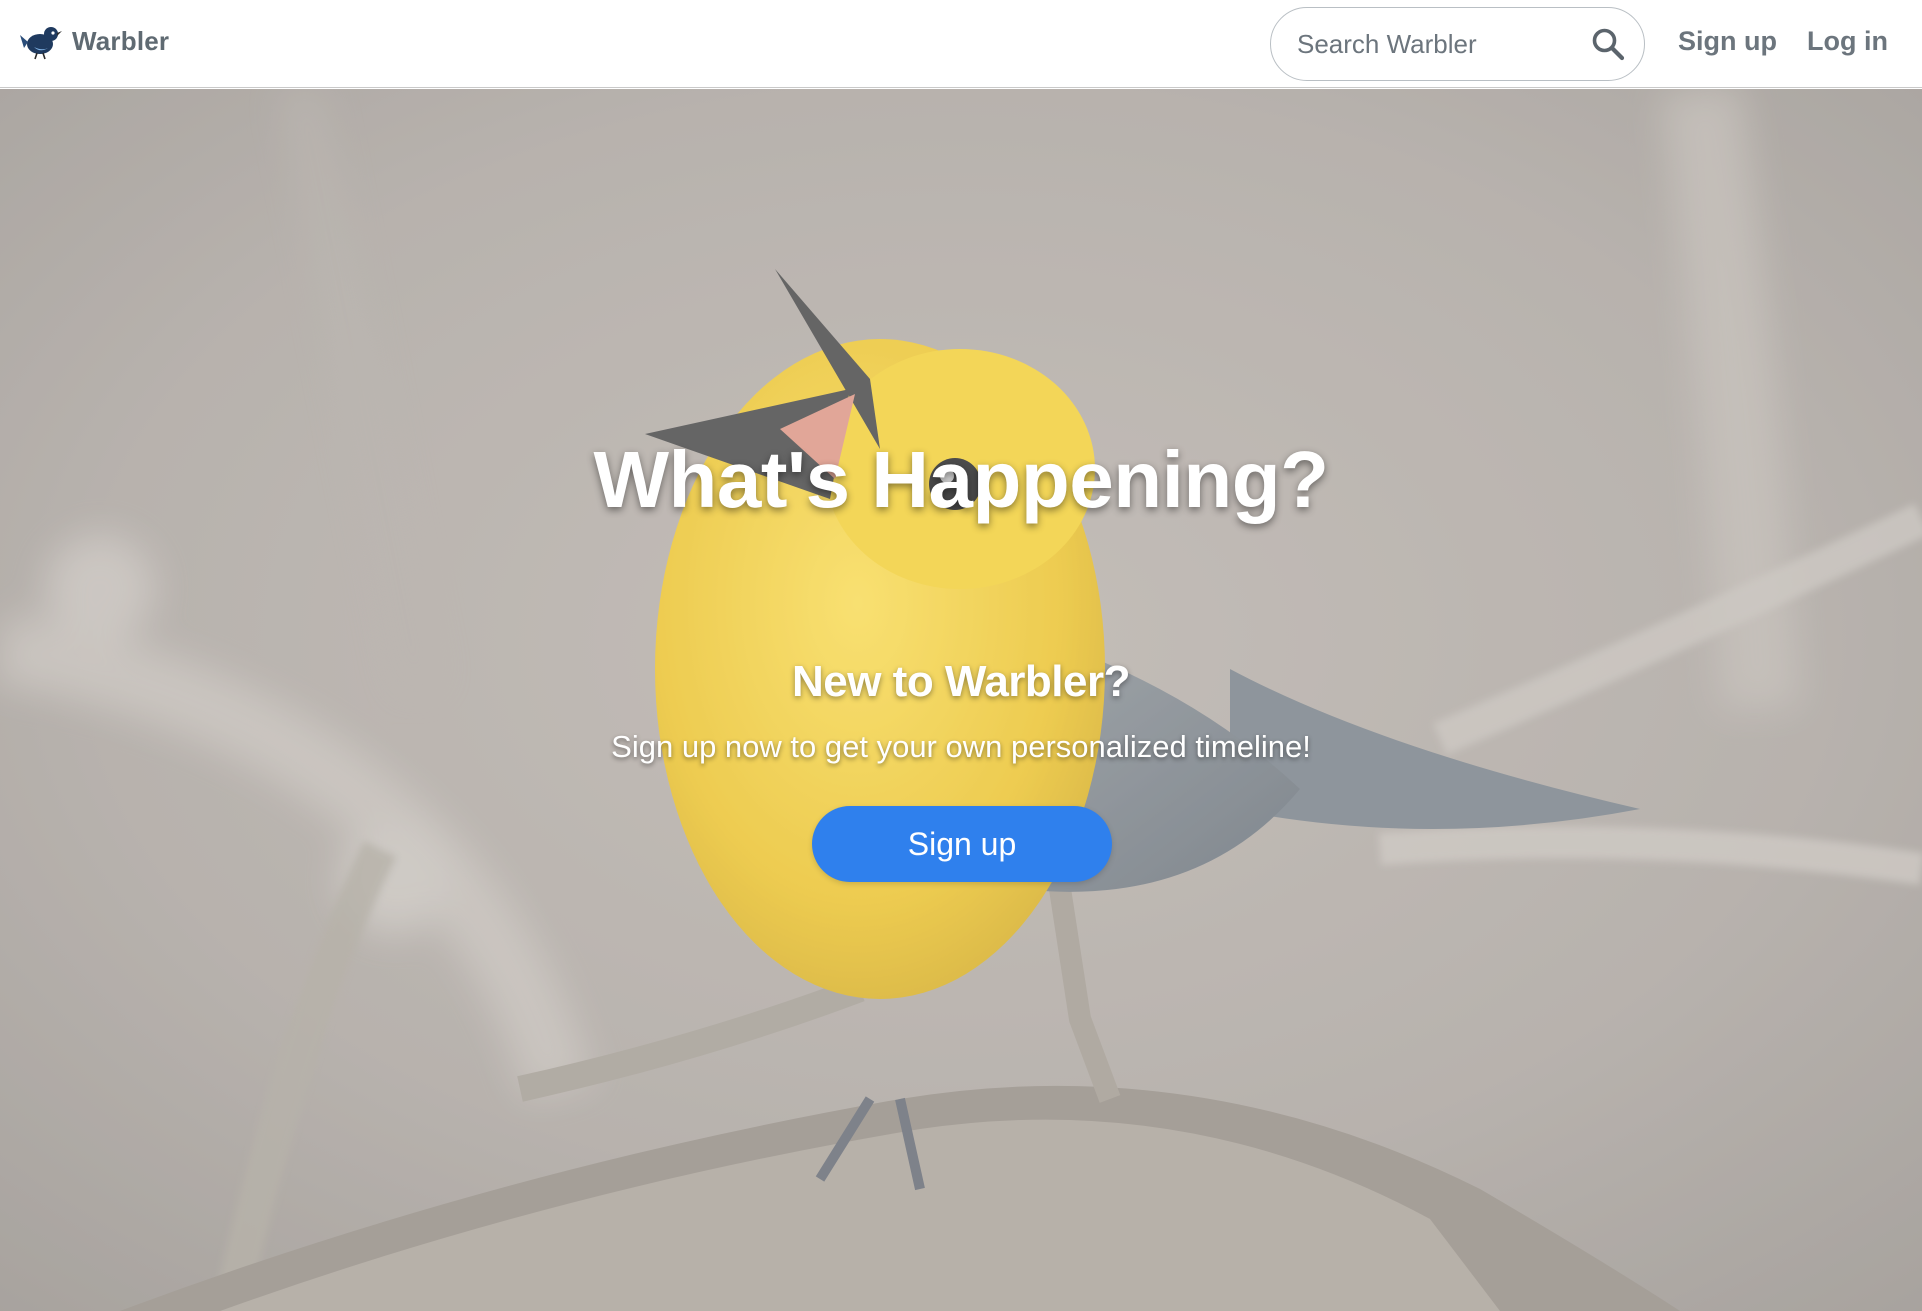 This screenshot has width=1922, height=1311. Describe the element at coordinates (1727, 41) in the screenshot. I see `nav-signup-link: Sign up` at that location.